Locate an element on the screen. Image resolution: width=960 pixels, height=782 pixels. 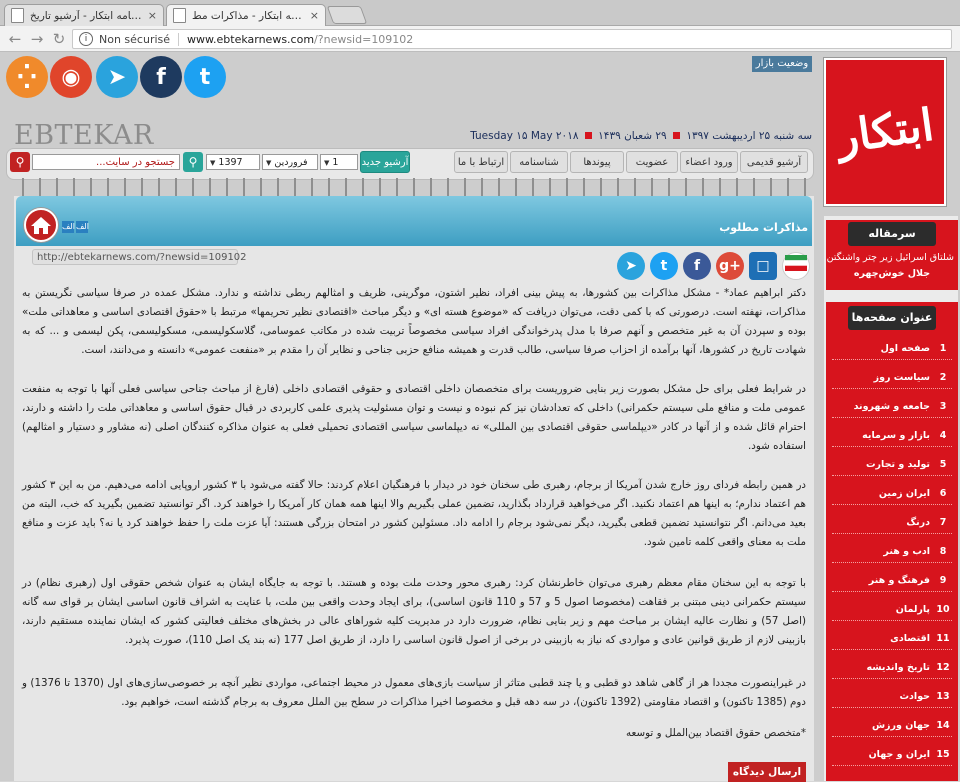
menu-about: شناسنامه is located at coordinates (539, 162).